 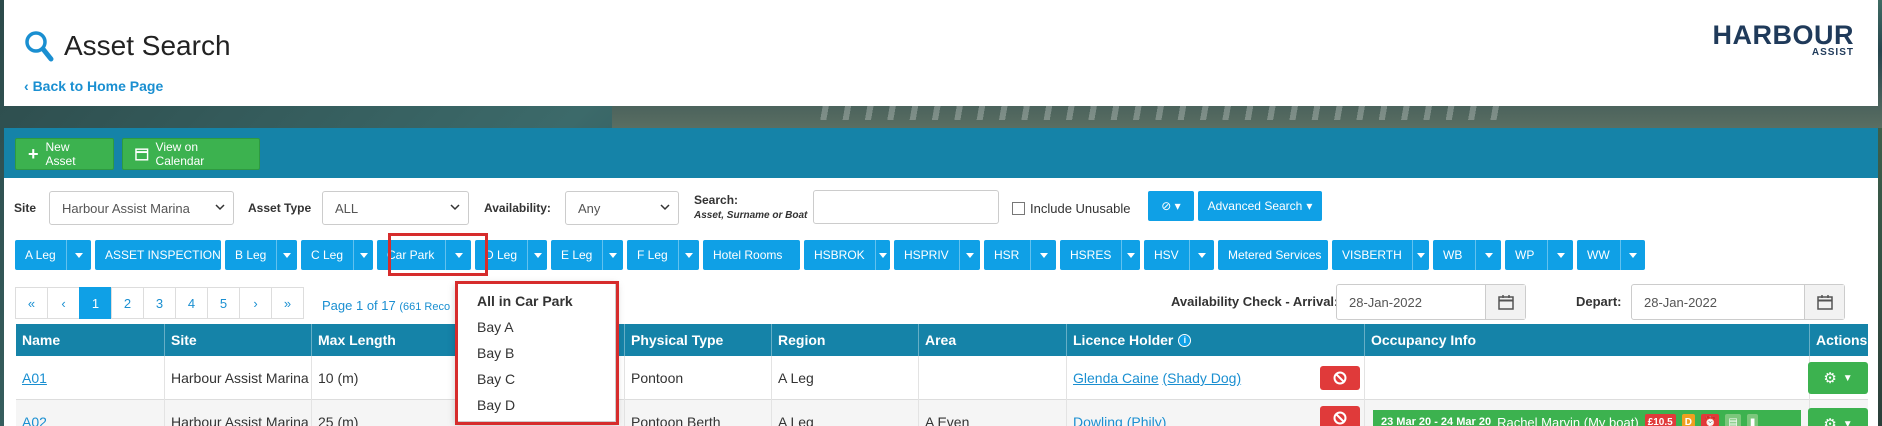 I want to click on filter-button-a-leg: A Leg, so click(x=53, y=255).